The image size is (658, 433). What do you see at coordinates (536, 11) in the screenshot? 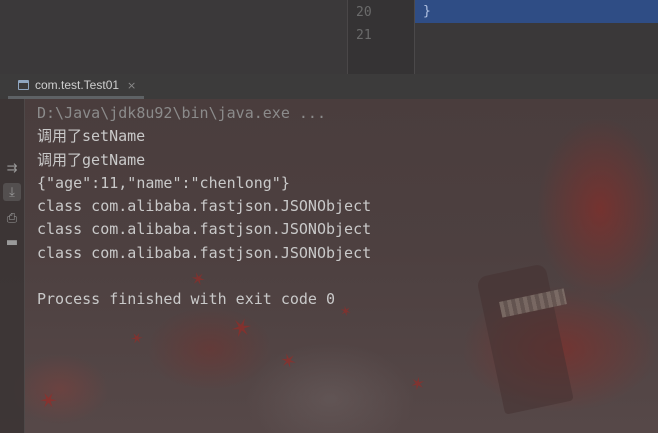
I see `selected-line-highlight` at bounding box center [536, 11].